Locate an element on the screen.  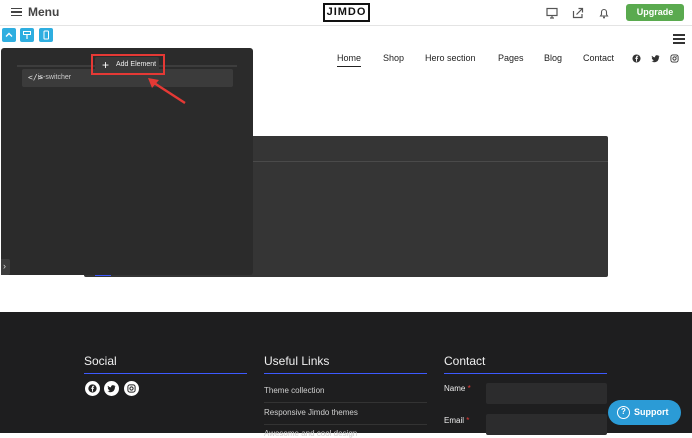
nav-shop: Shop is located at coordinates (393, 58).